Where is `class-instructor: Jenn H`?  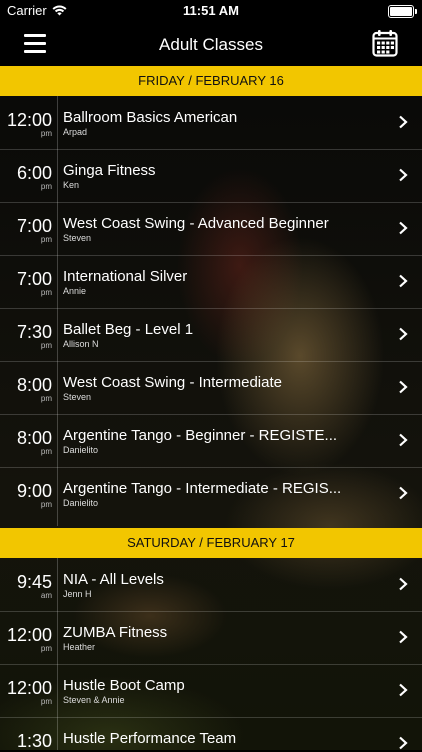 class-instructor: Jenn H is located at coordinates (77, 594).